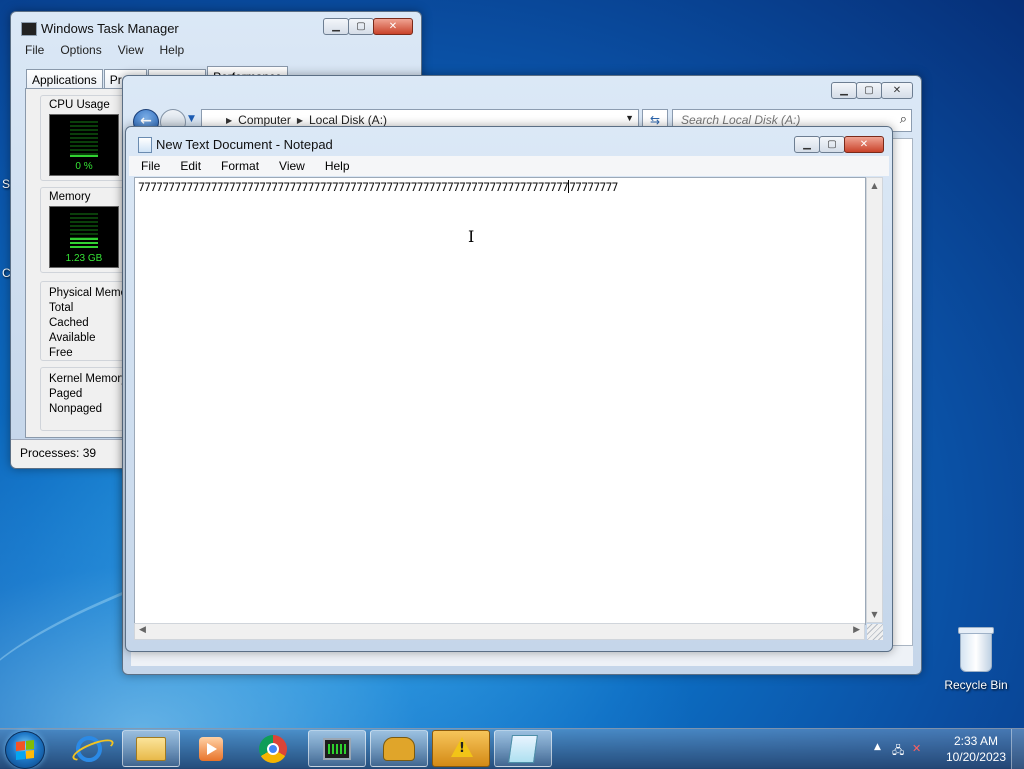  What do you see at coordinates (875, 632) in the screenshot?
I see `resize-grip` at bounding box center [875, 632].